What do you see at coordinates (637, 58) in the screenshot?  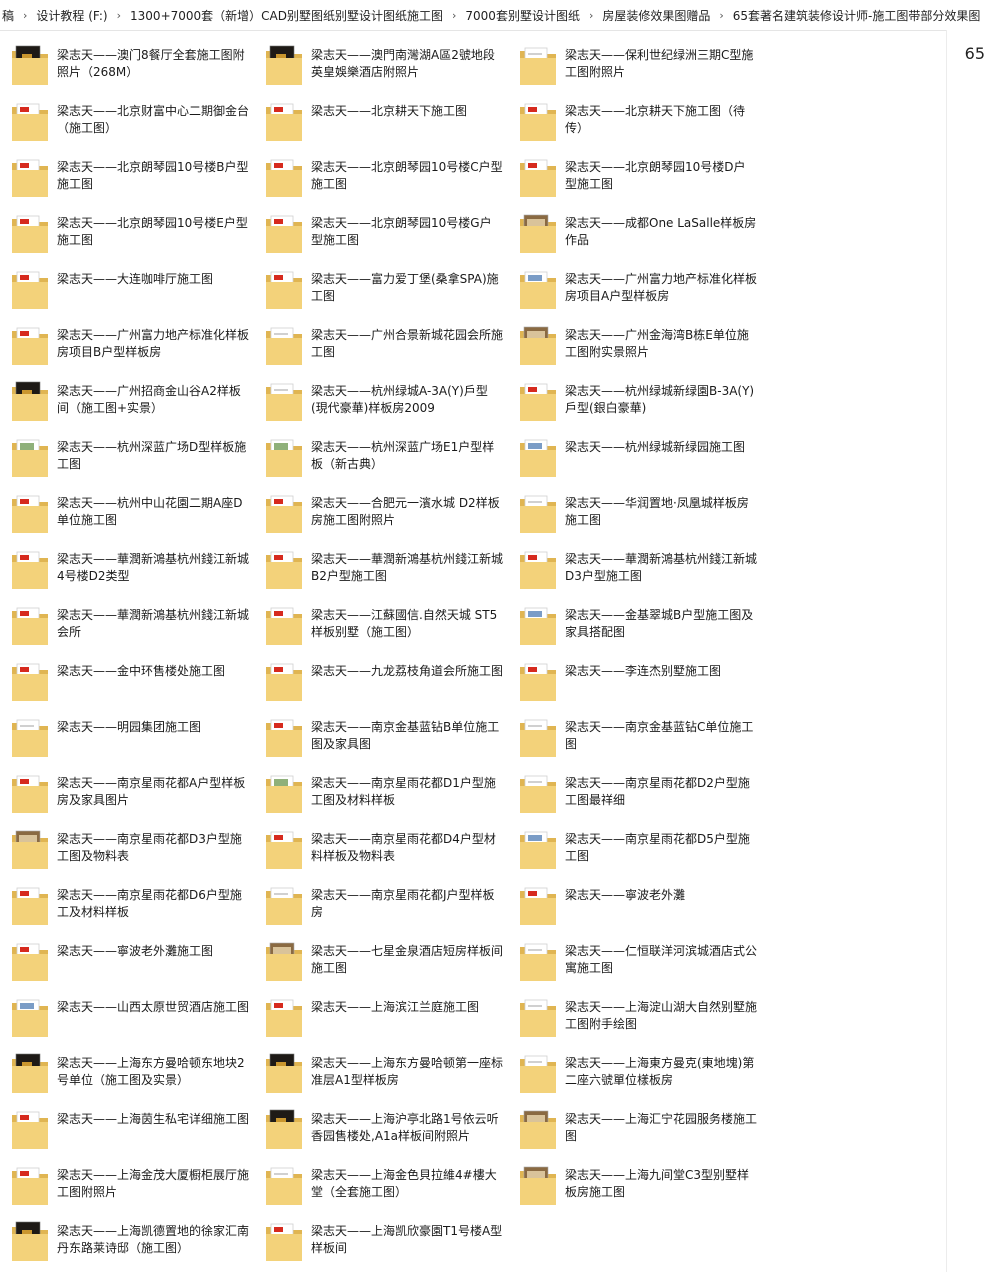 I see `folder-item: 梁志天——保利世纪绿洲三期C型施工图附照片` at bounding box center [637, 58].